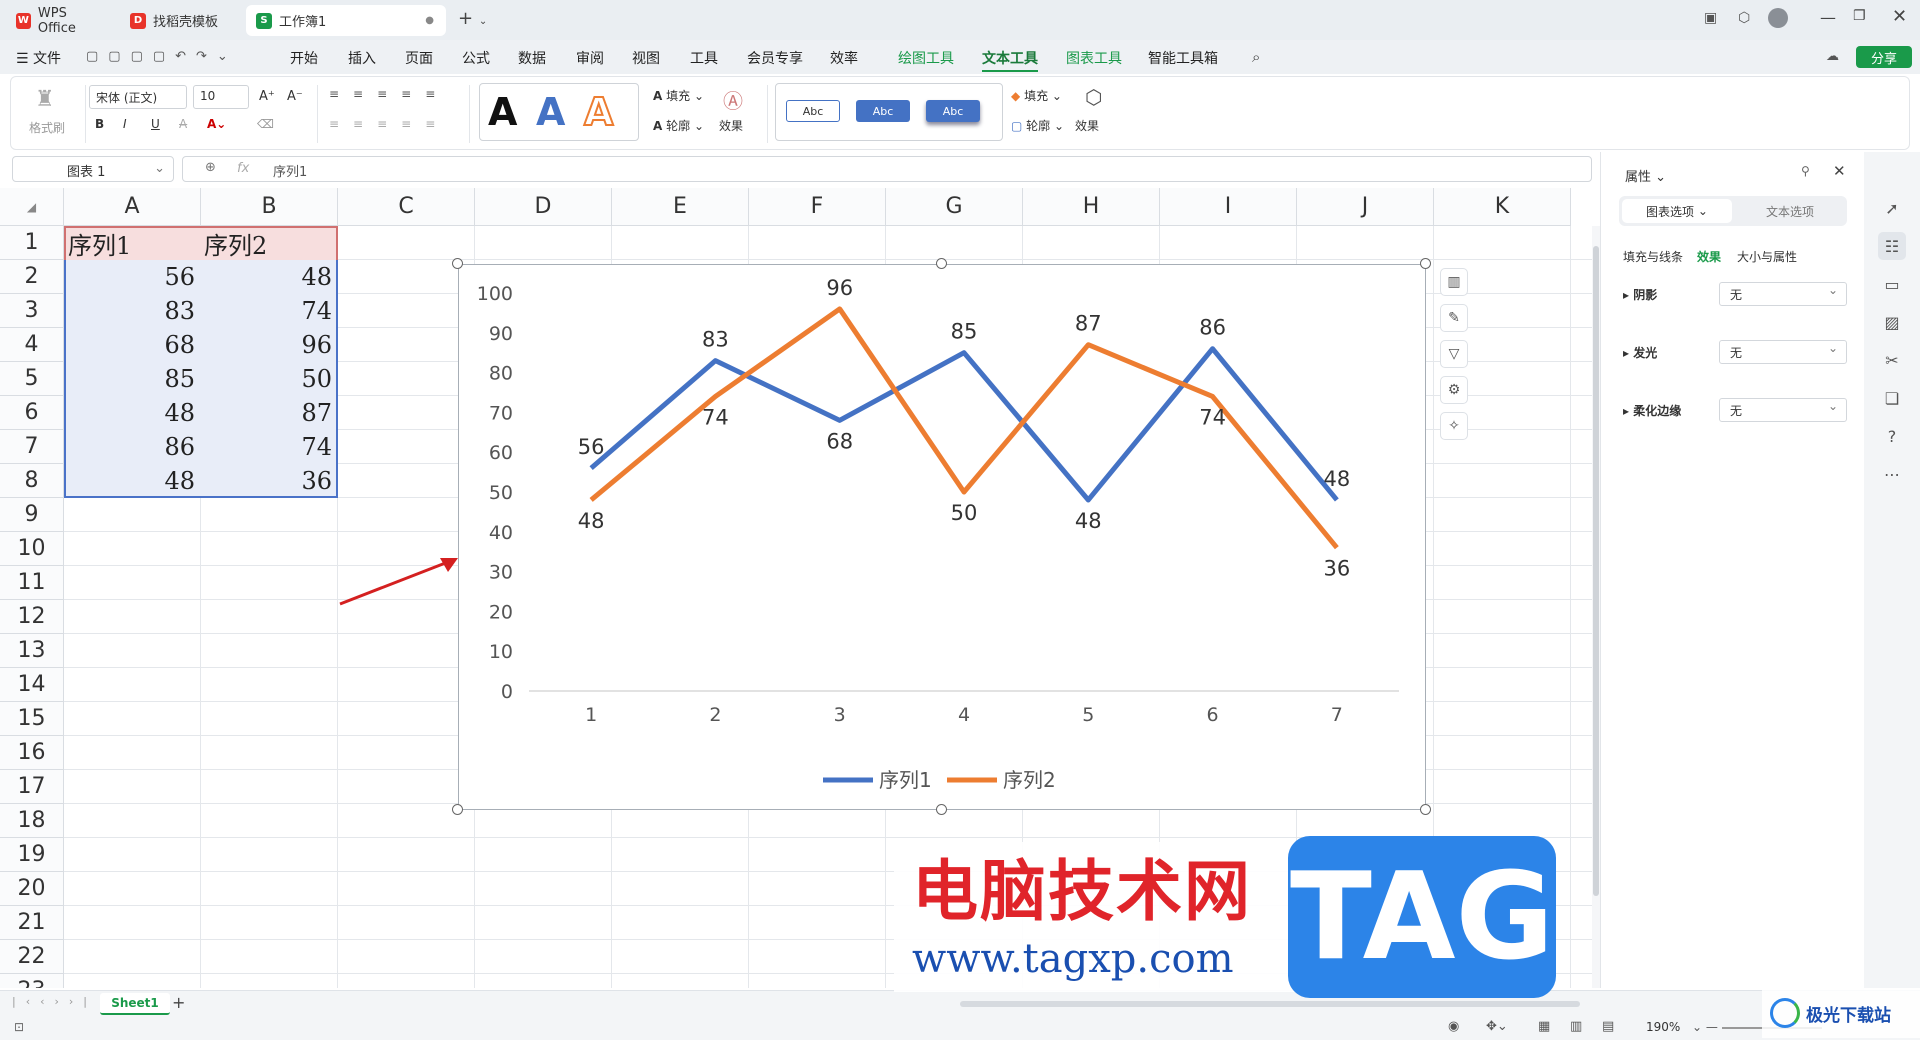  What do you see at coordinates (844, 58) in the screenshot?
I see `menu-efficiency: 效率` at bounding box center [844, 58].